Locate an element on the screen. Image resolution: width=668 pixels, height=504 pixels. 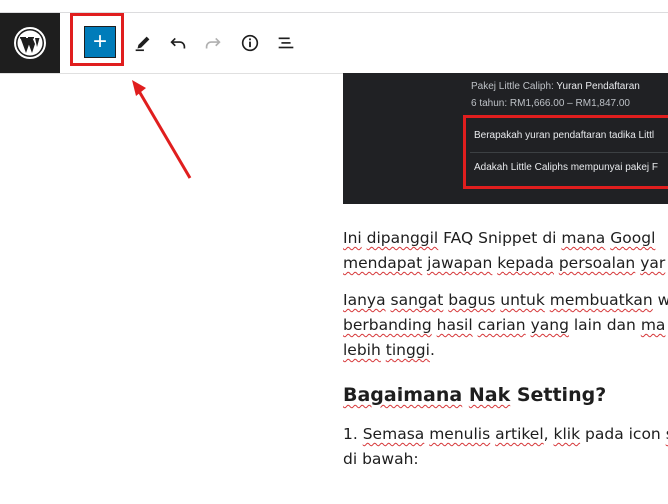
faq-question-2: Adakah Little Caliphs mempunyai pakej F is located at coordinates (566, 167).